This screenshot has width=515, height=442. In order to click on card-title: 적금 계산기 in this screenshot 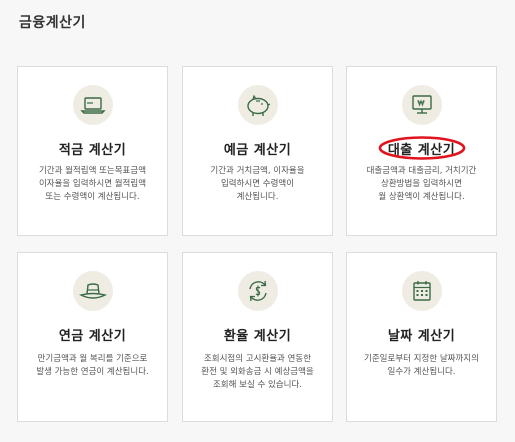, I will do `click(92, 150)`.